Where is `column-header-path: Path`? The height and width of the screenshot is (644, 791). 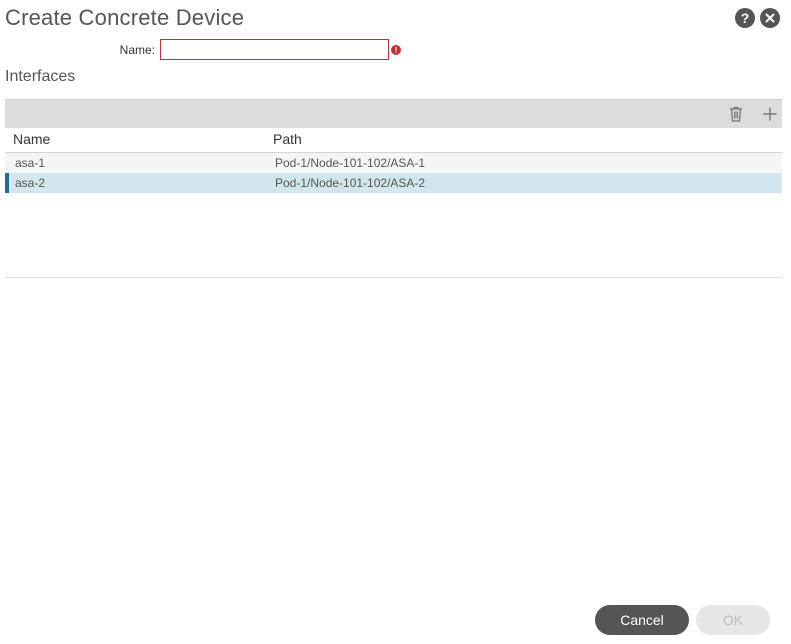 column-header-path: Path is located at coordinates (287, 139).